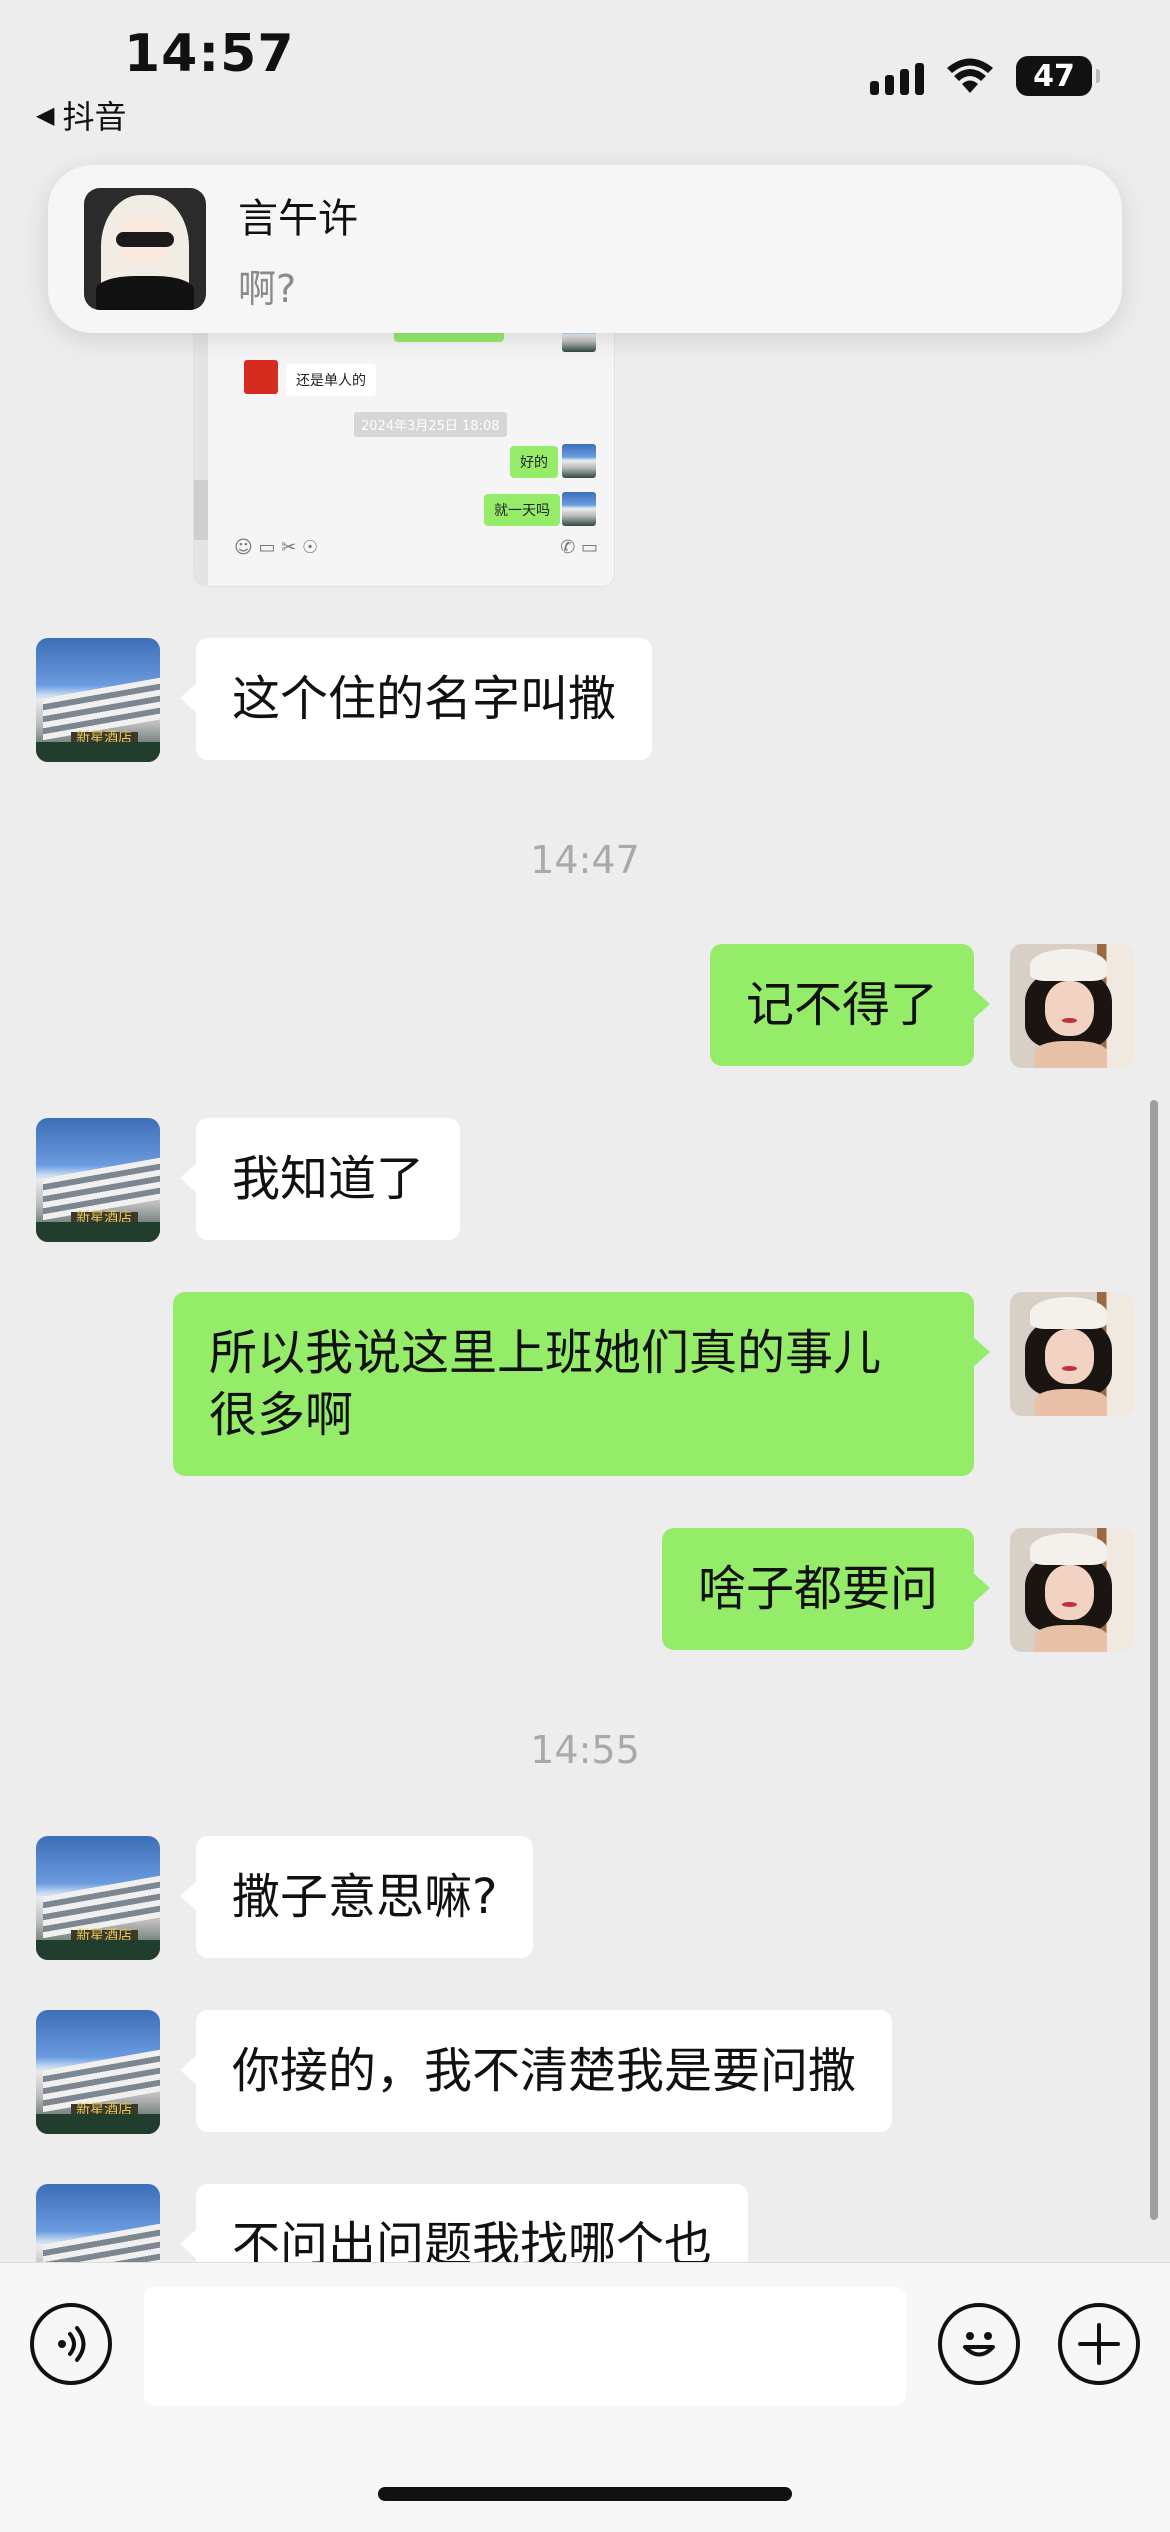  Describe the element at coordinates (209, 54) in the screenshot. I see `status-time: 14:57` at that location.